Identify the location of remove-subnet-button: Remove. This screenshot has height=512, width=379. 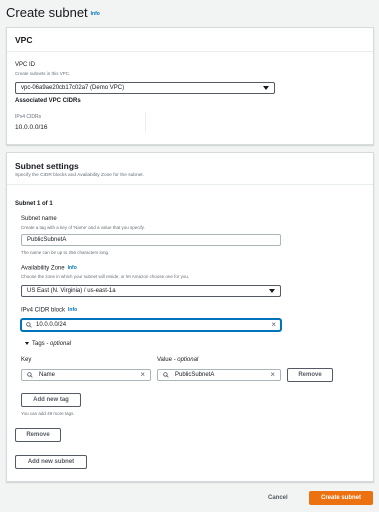
(38, 435).